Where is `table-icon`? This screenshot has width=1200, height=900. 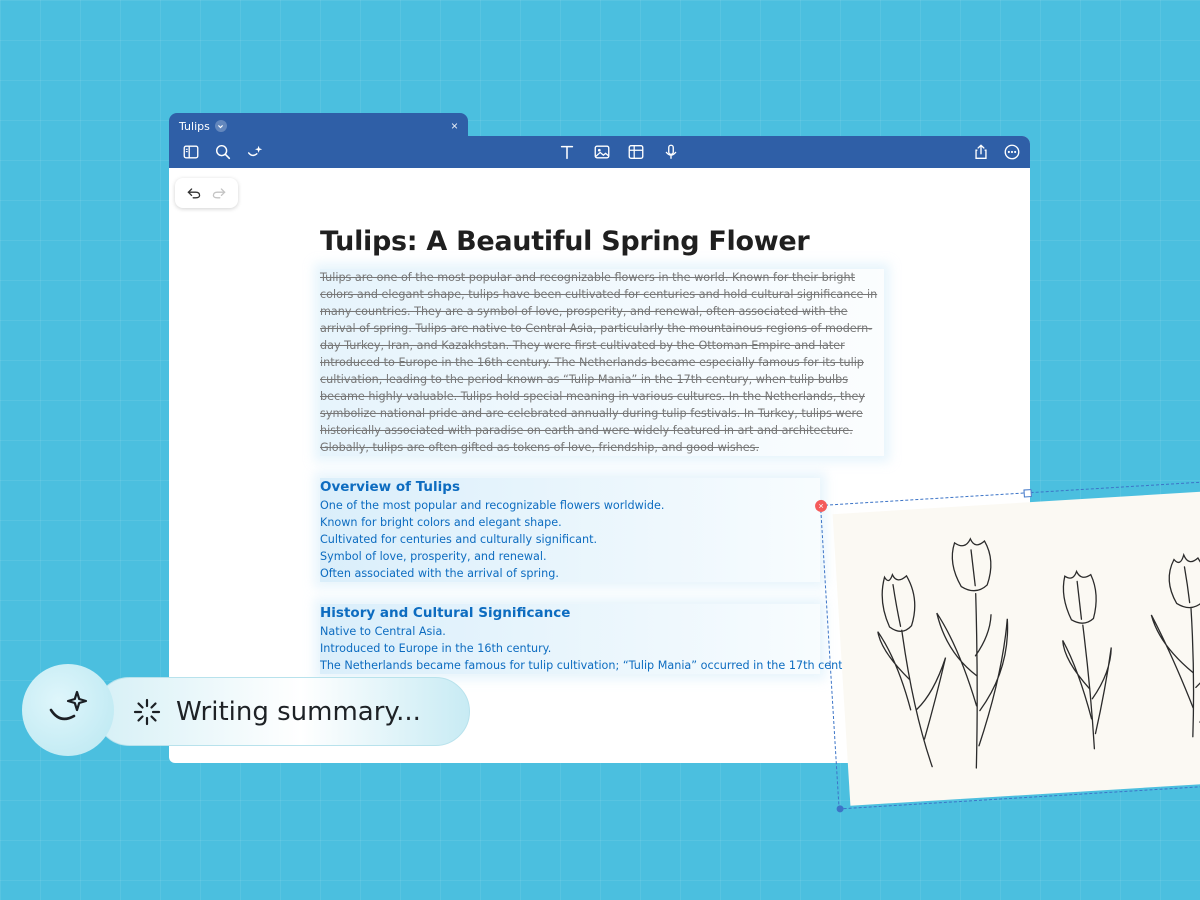 table-icon is located at coordinates (636, 152).